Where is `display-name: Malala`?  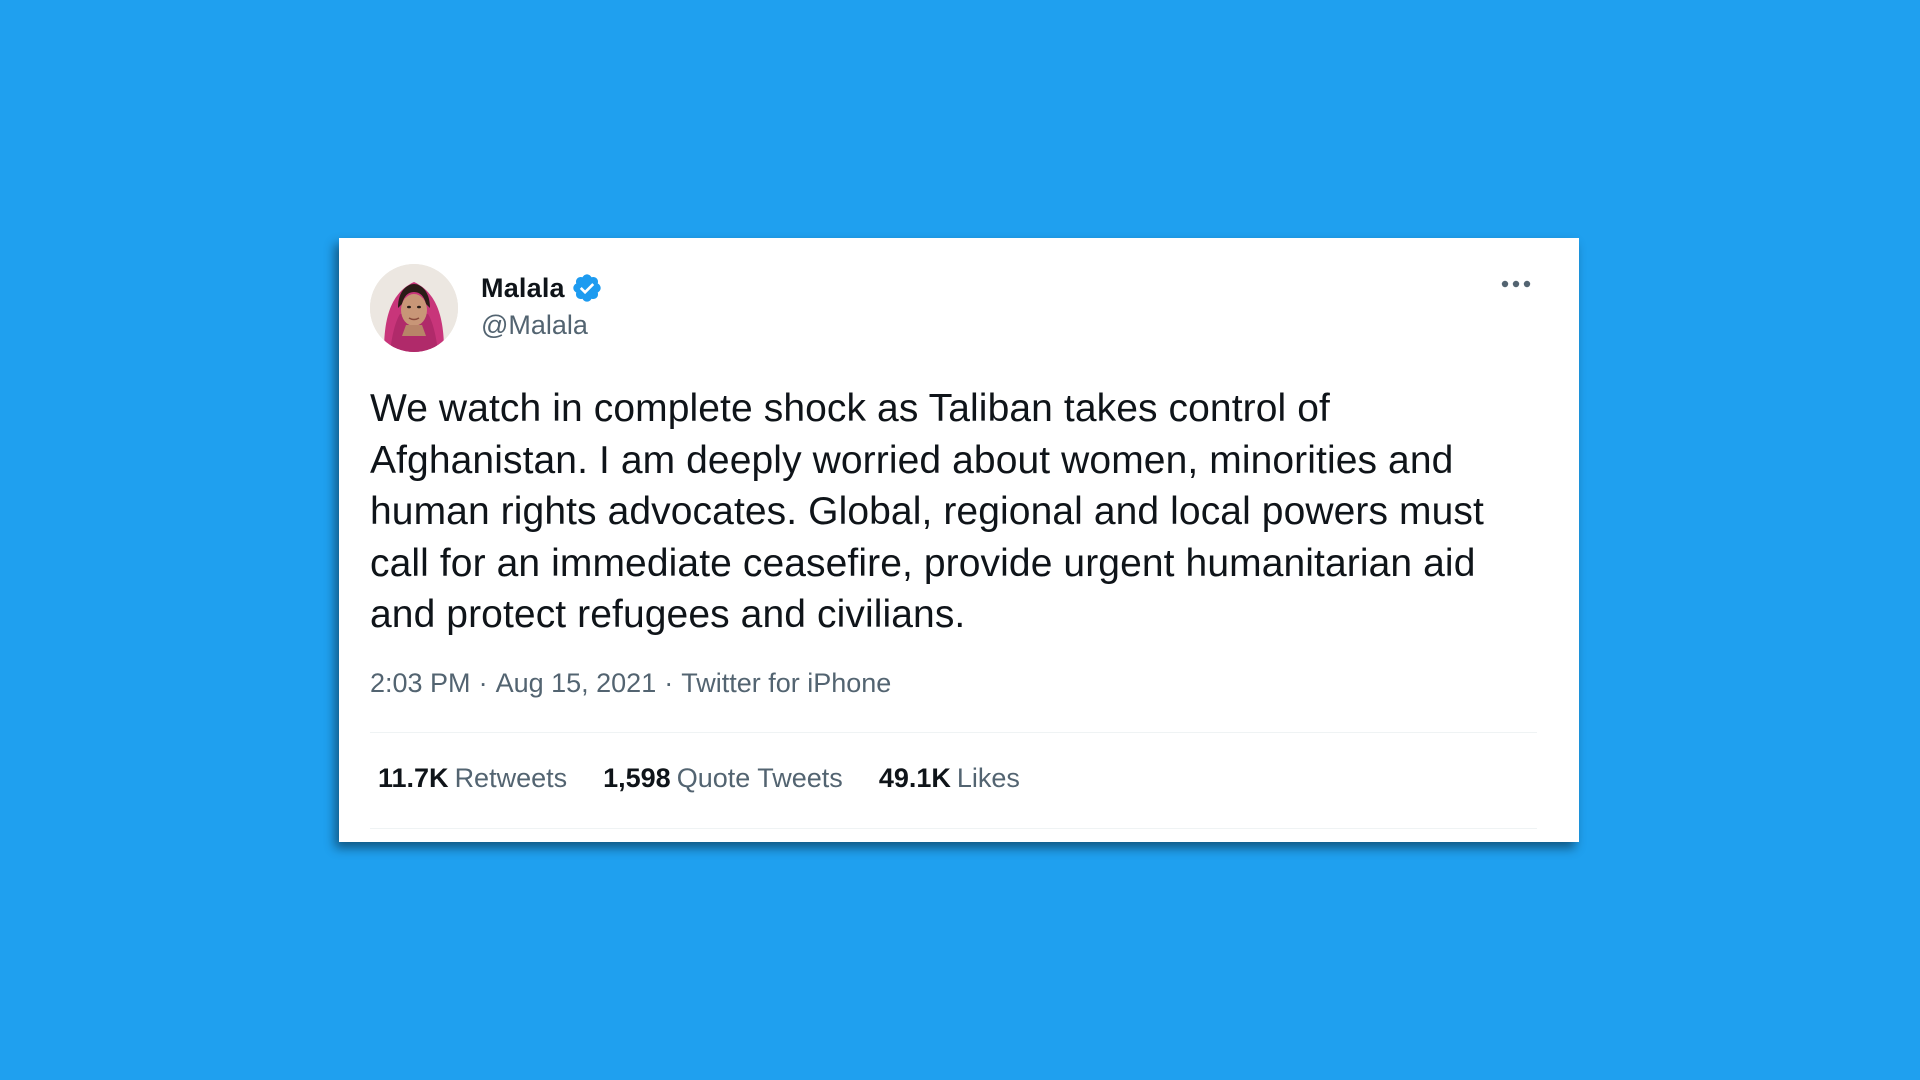 display-name: Malala is located at coordinates (523, 288).